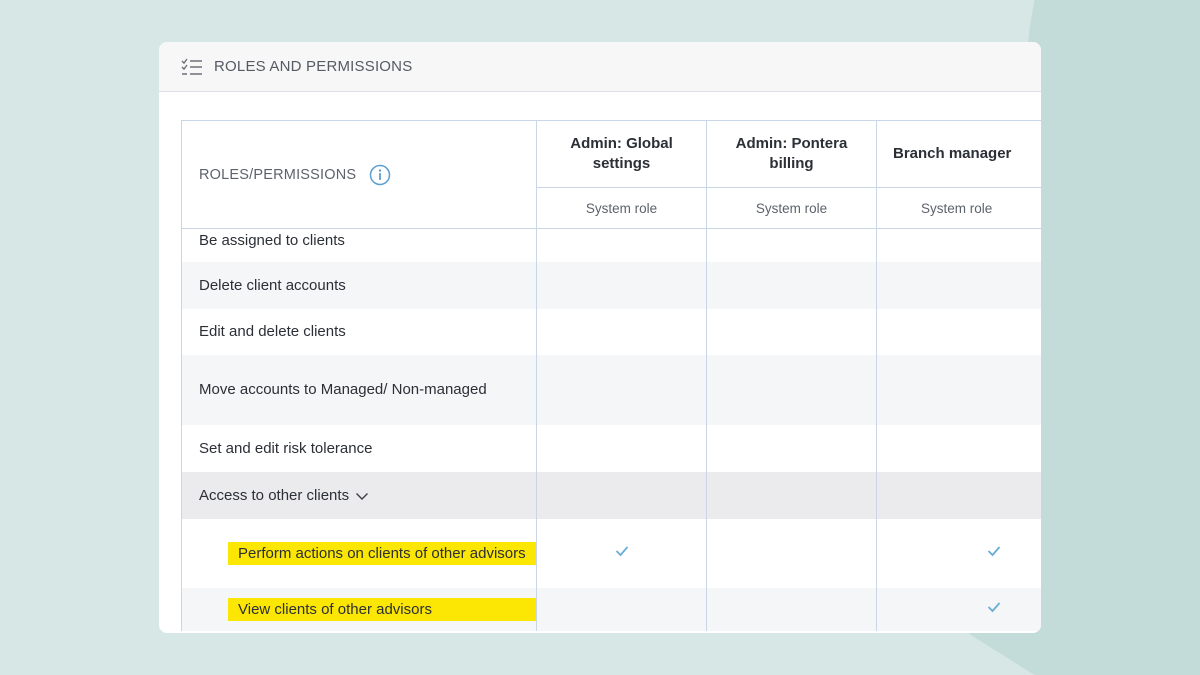  I want to click on permission-label: Edit and delete clients, so click(359, 331).